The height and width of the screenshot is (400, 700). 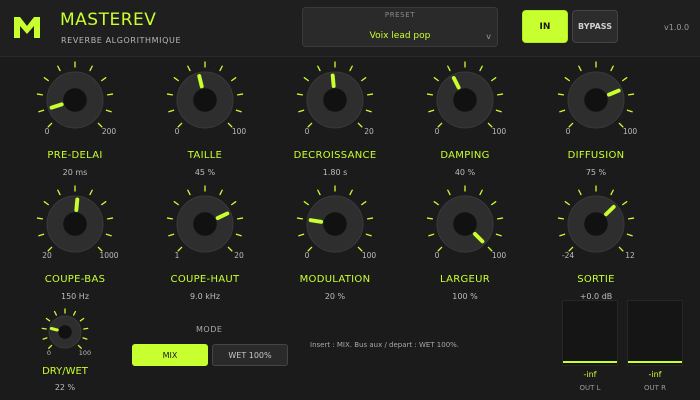 I want to click on knob-sortie: -24 12 SORTIE +0.0 dB, so click(x=596, y=240).